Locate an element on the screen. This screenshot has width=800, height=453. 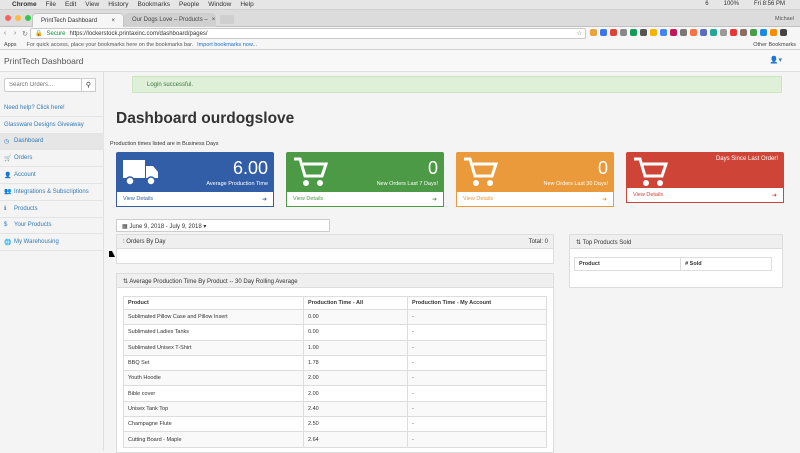
sidebar-item-integrations: 👥 Integrations & Subscriptions is located at coordinates (52, 192).